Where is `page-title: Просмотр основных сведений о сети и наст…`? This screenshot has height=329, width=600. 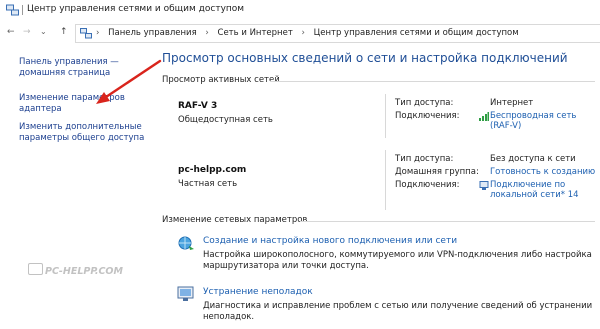 page-title: Просмотр основных сведений о сети и наст… is located at coordinates (365, 58).